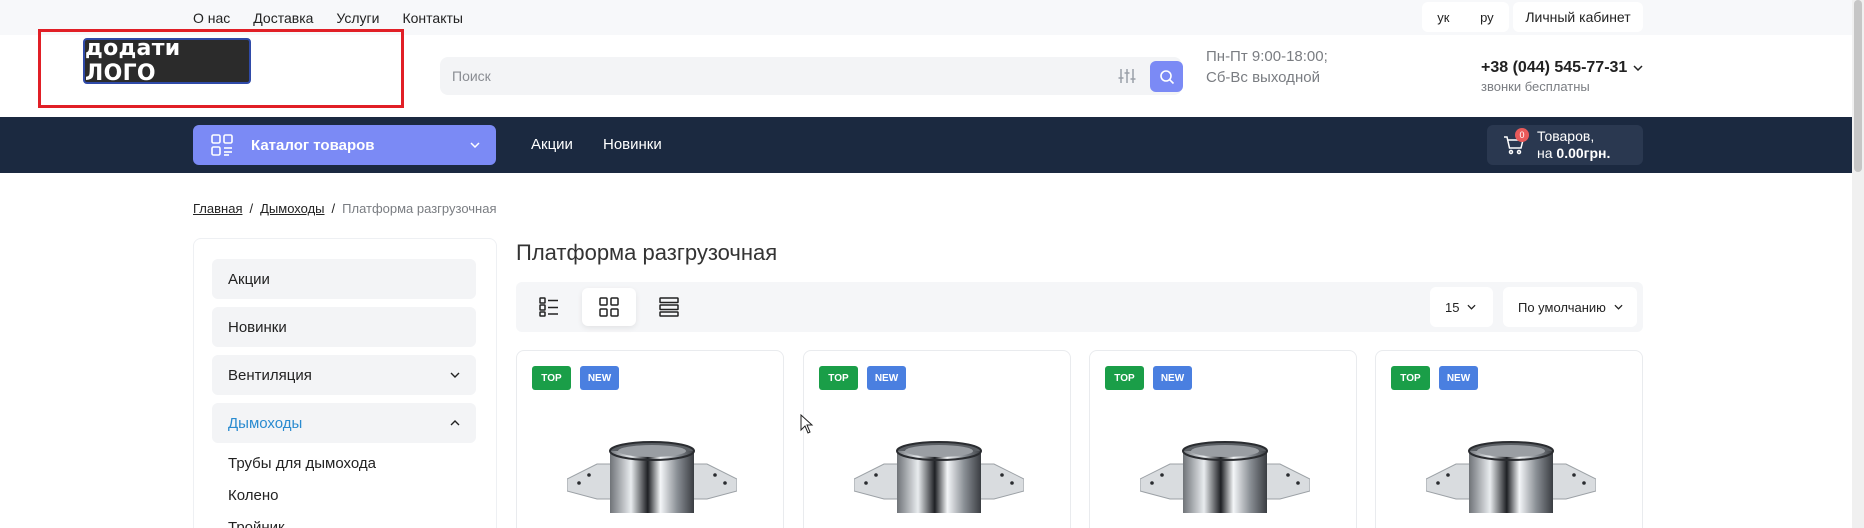 Image resolution: width=1864 pixels, height=528 pixels. What do you see at coordinates (1522, 135) in the screenshot?
I see `cart-count-badge: 0` at bounding box center [1522, 135].